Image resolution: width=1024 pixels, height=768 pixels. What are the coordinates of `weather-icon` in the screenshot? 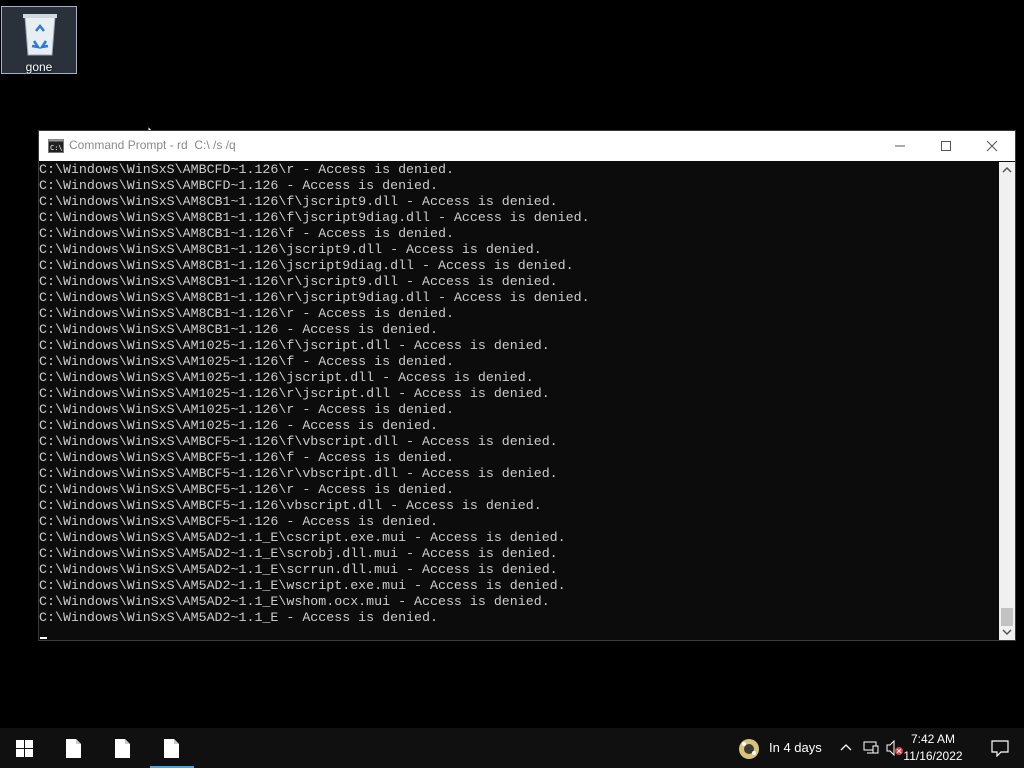 It's located at (749, 749).